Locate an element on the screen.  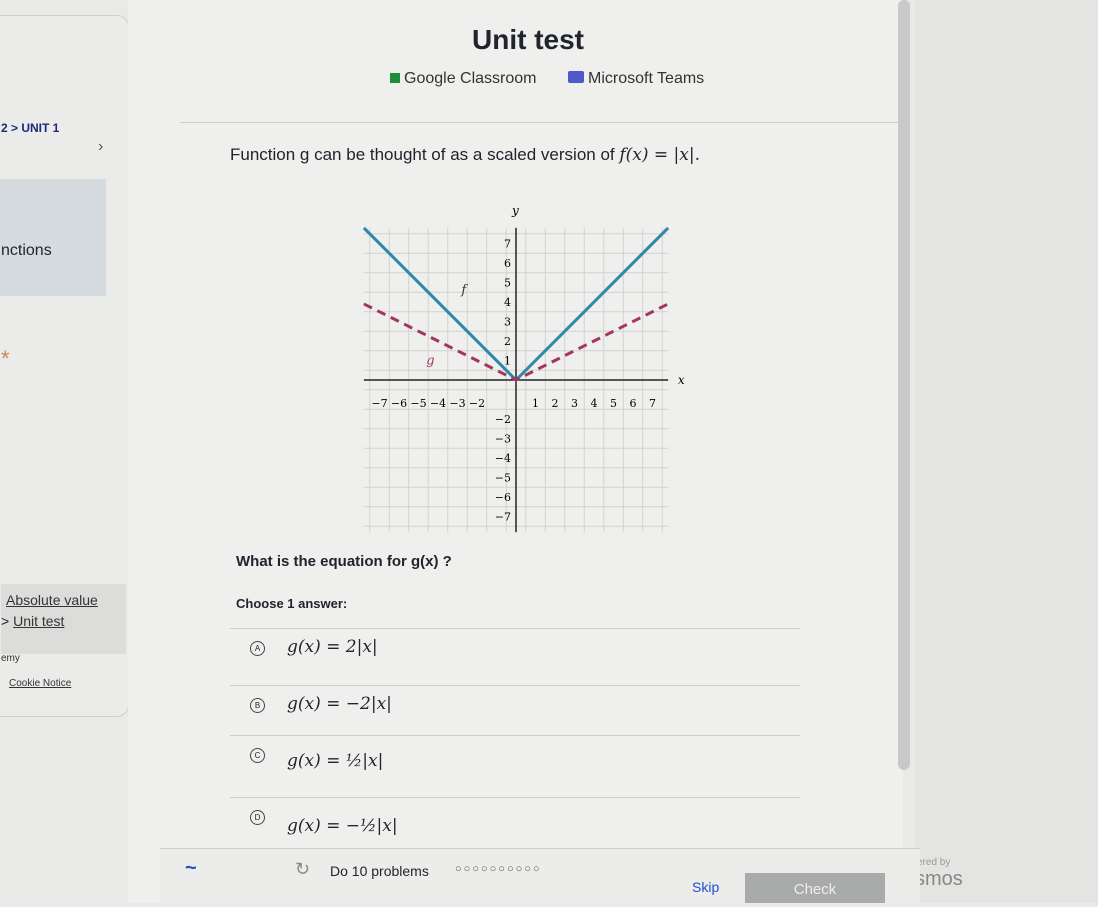
cookie-notice-link: Cookie Notice is located at coordinates (40, 683).